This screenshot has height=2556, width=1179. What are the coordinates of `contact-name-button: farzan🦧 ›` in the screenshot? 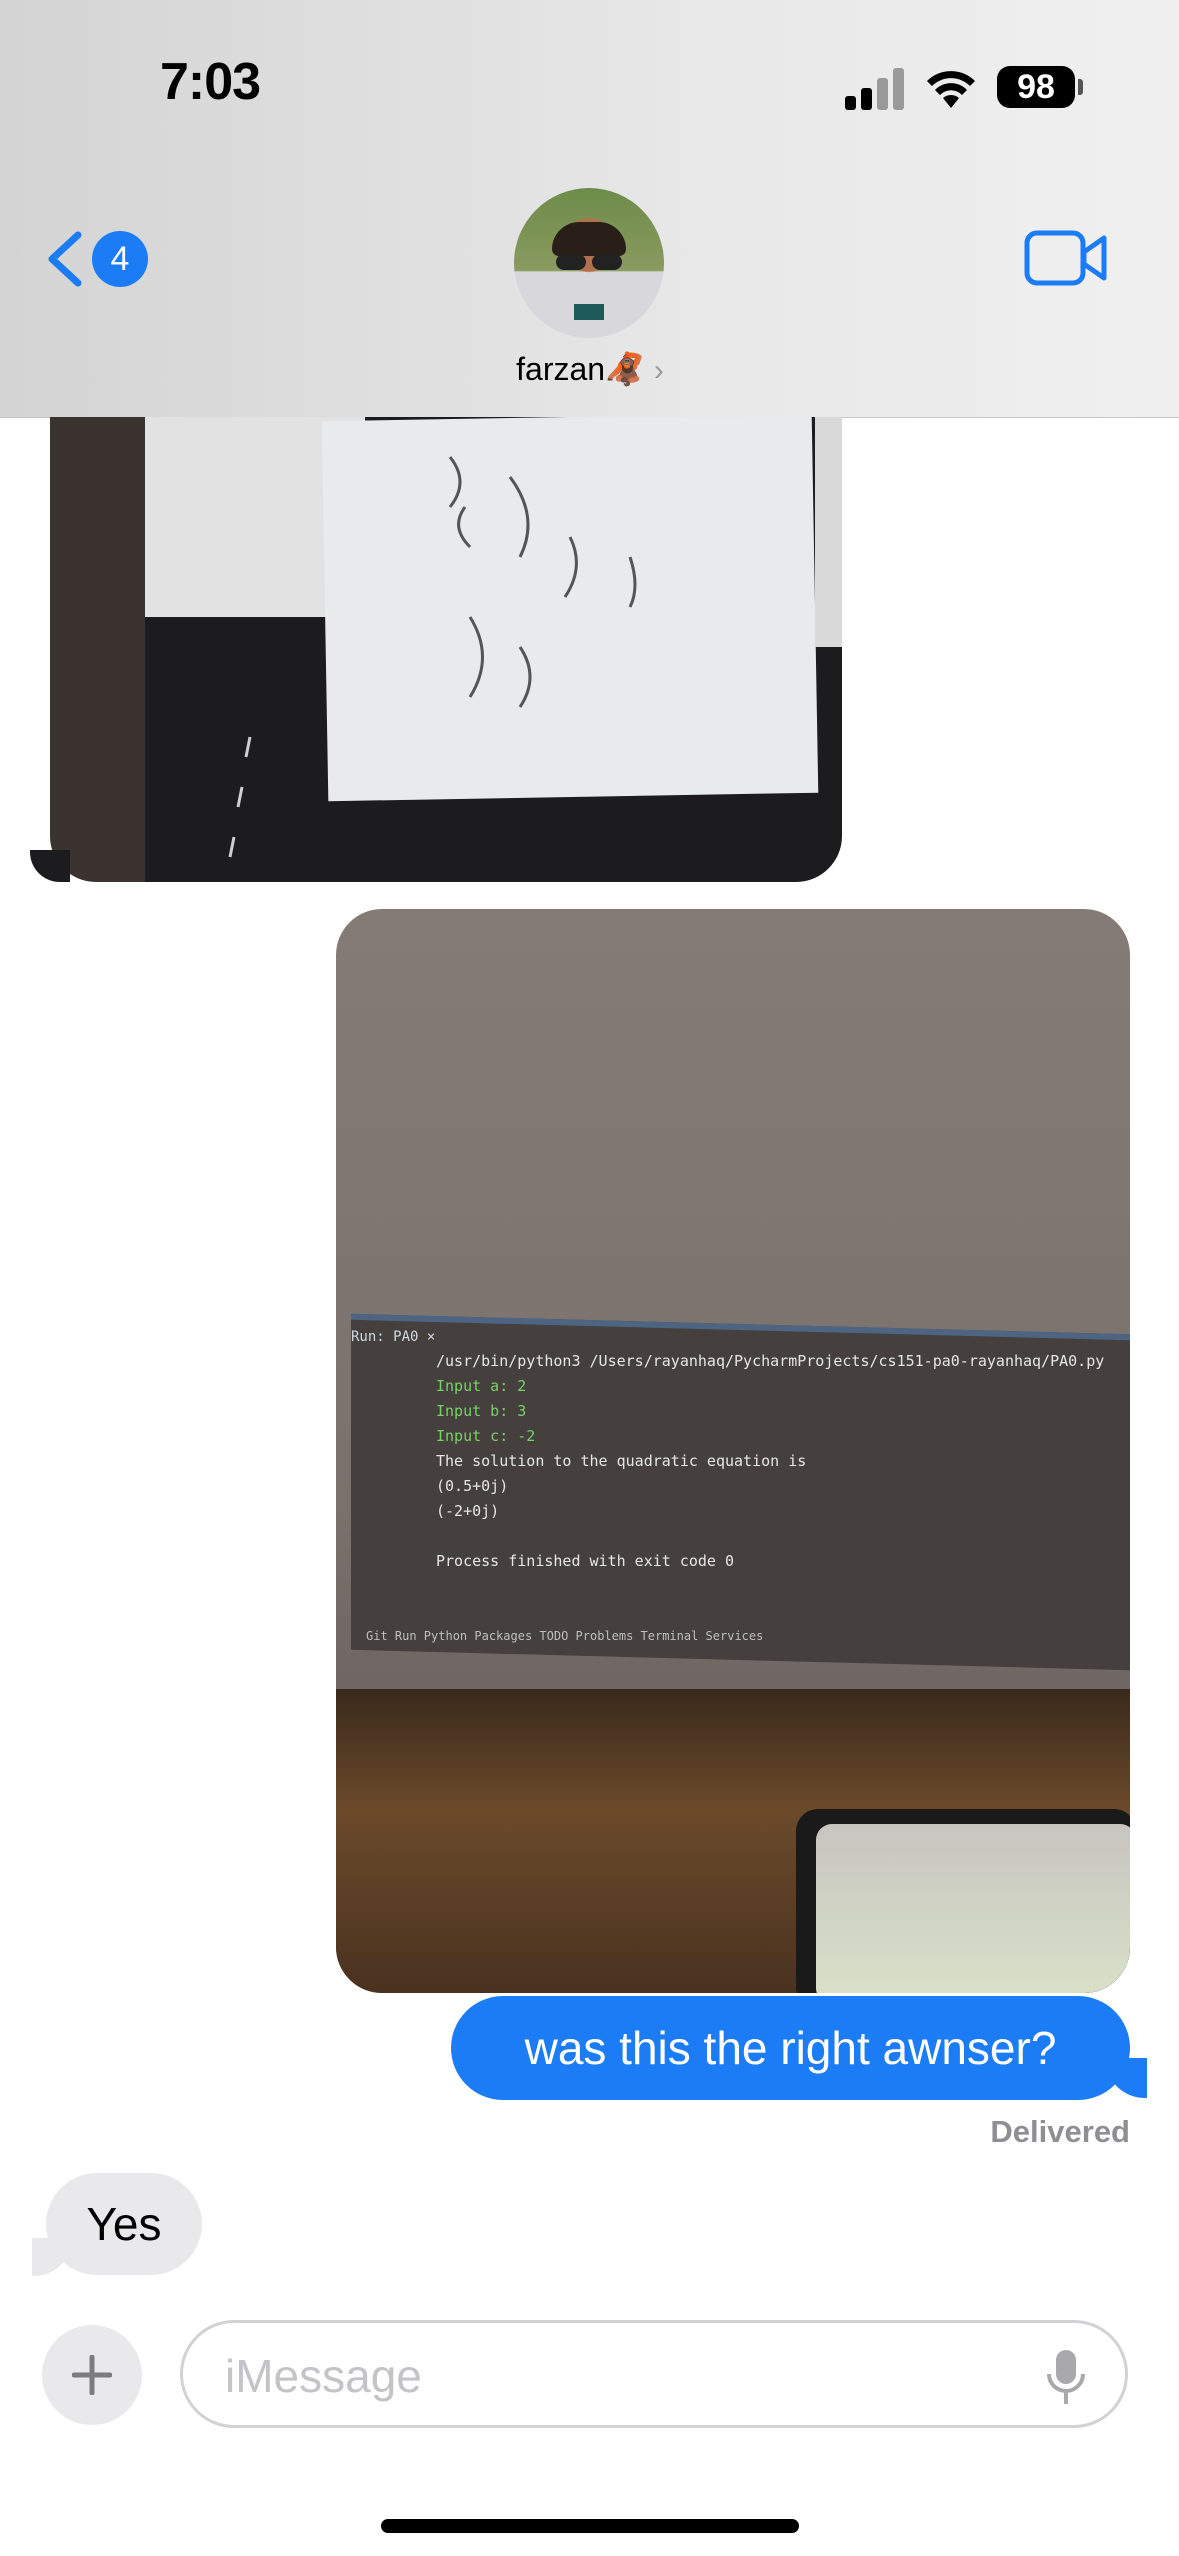 It's located at (590, 369).